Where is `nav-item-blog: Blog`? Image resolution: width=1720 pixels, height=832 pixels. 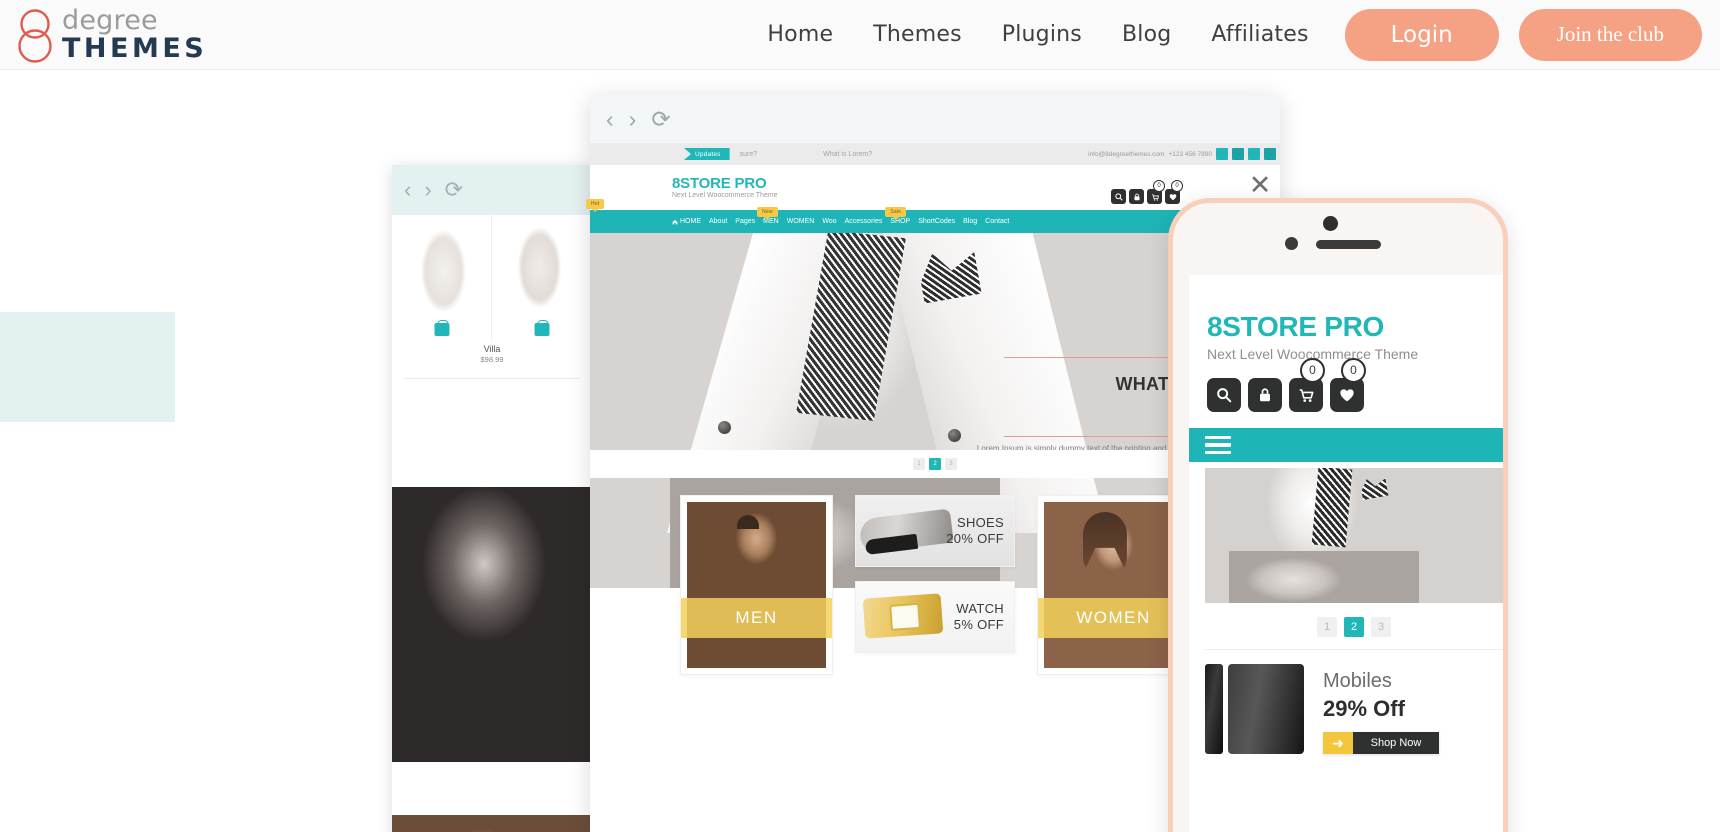
nav-item-blog: Blog is located at coordinates (1146, 34).